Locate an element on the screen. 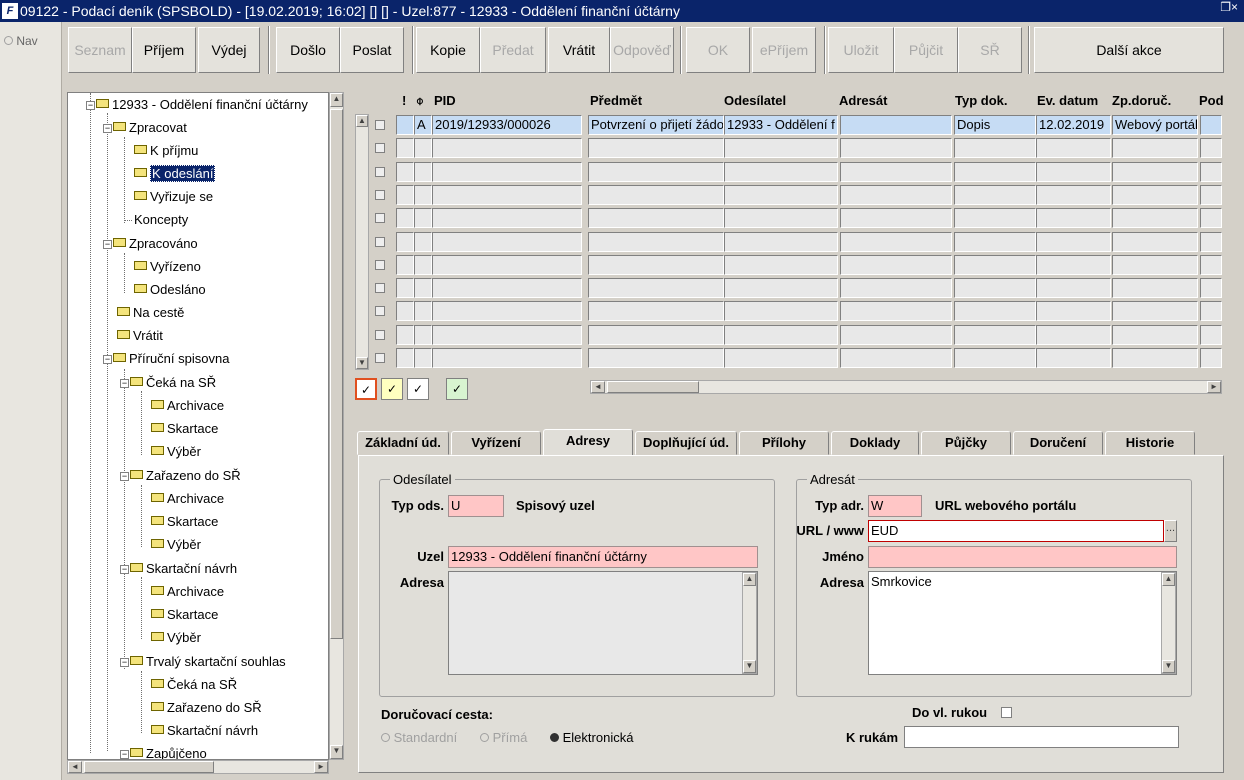 This screenshot has height=780, width=1244. tree-node-ceka-na-sr-2: Čeká na SŘ is located at coordinates (194, 685).